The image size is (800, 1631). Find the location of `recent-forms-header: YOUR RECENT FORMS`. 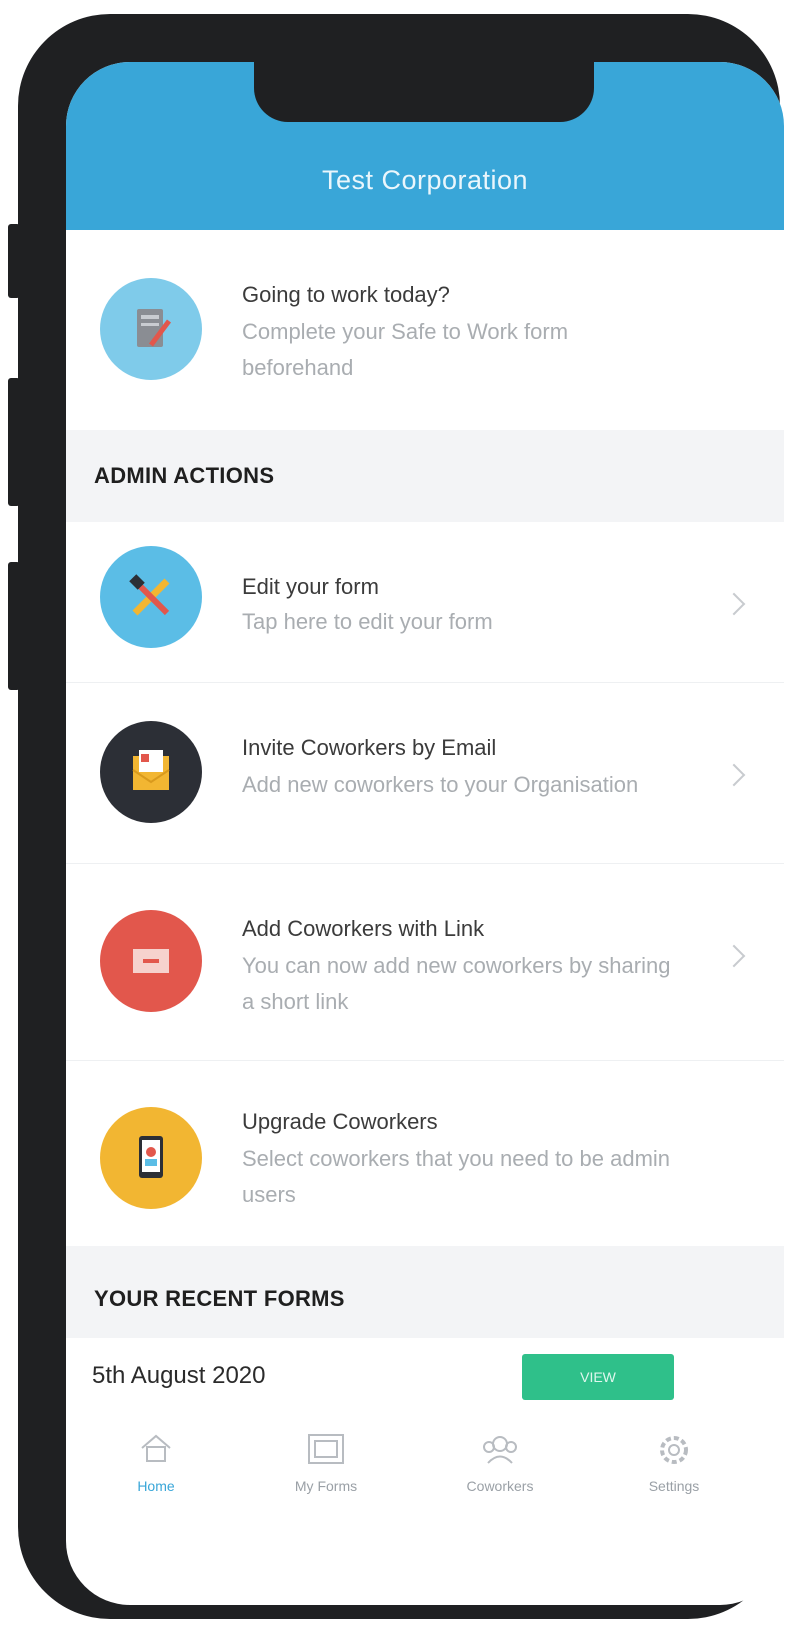

recent-forms-header: YOUR RECENT FORMS is located at coordinates (425, 1292).